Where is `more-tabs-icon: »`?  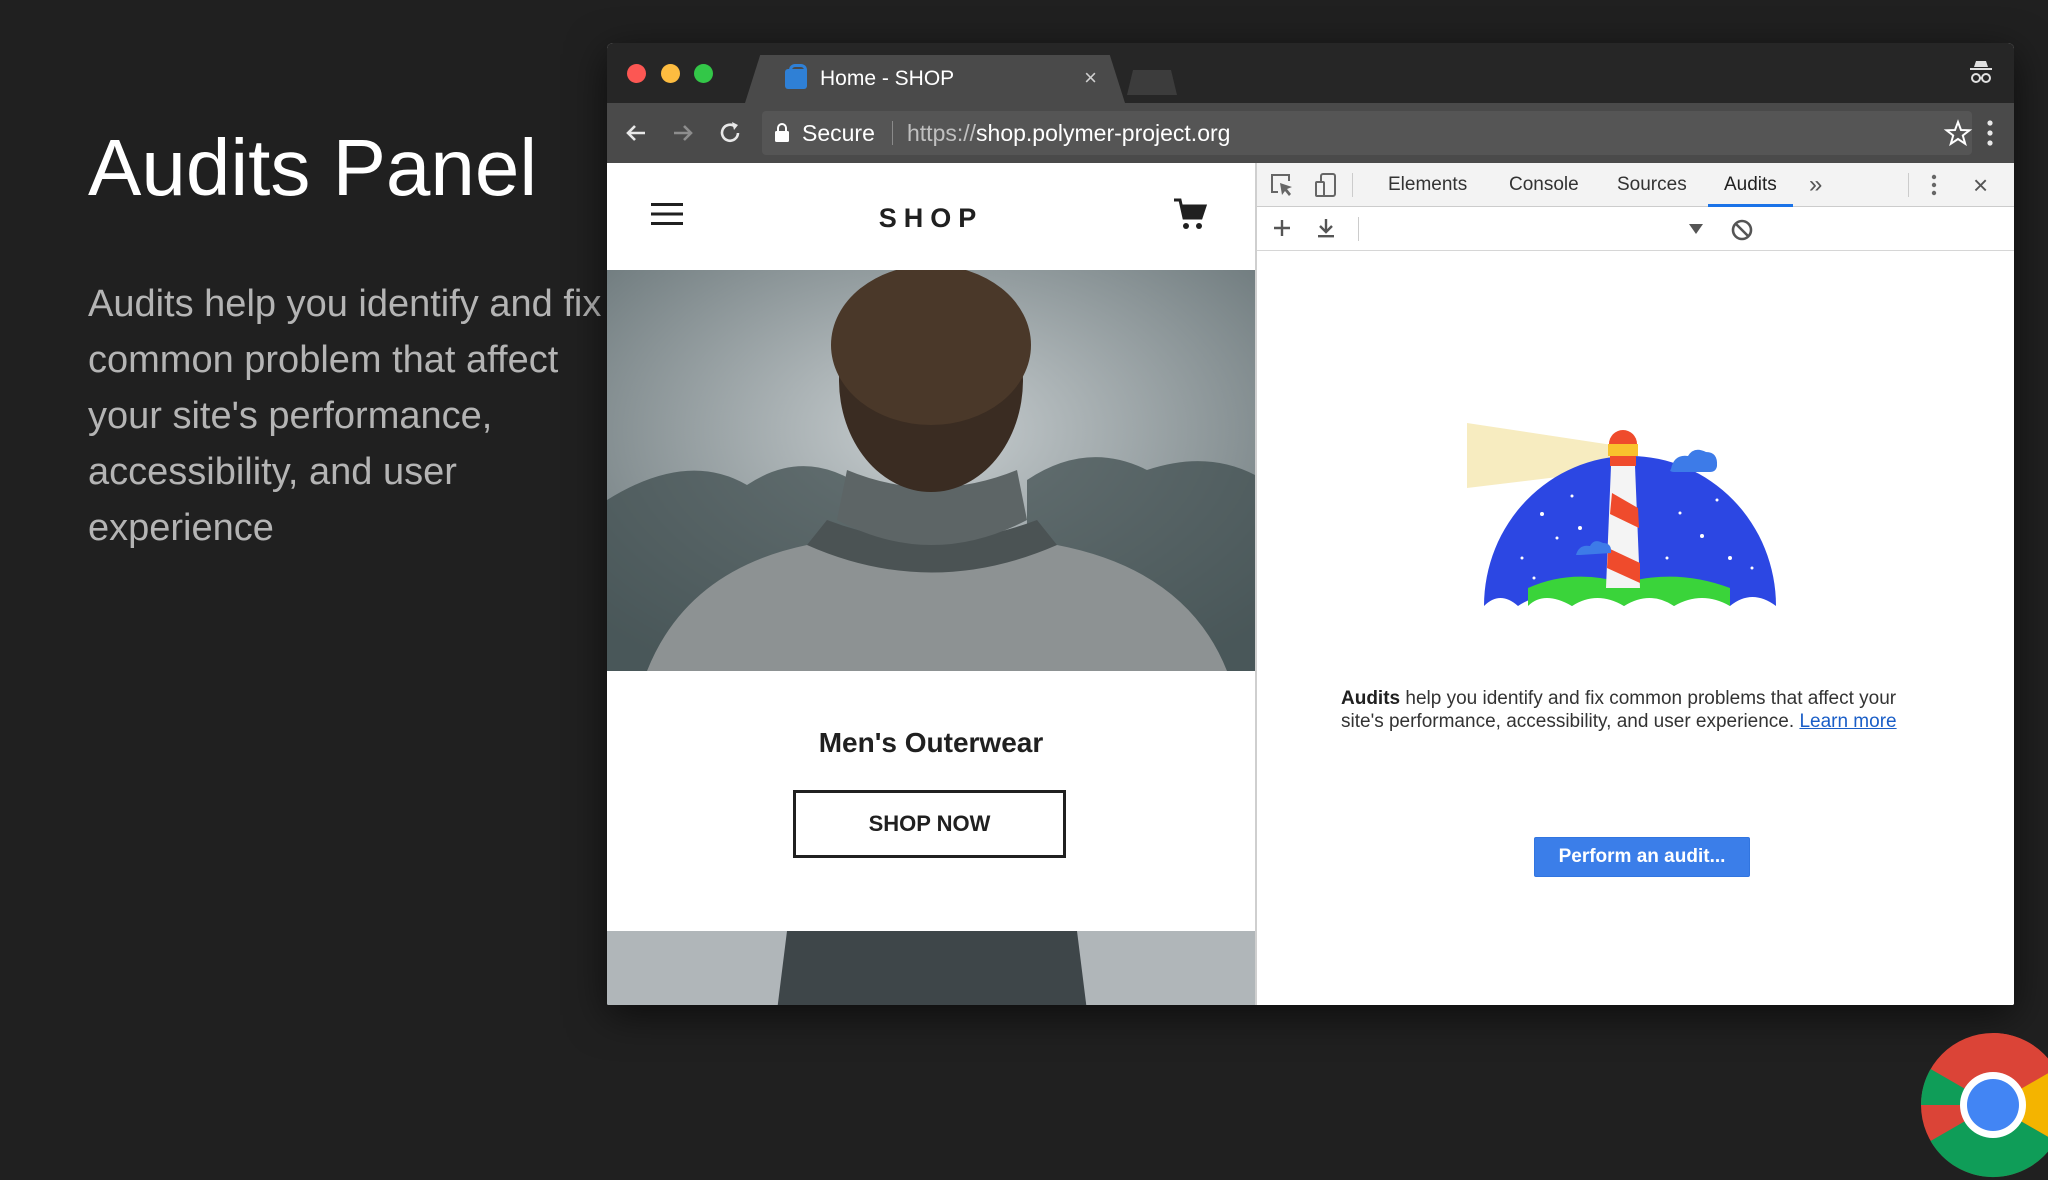 more-tabs-icon: » is located at coordinates (1815, 185).